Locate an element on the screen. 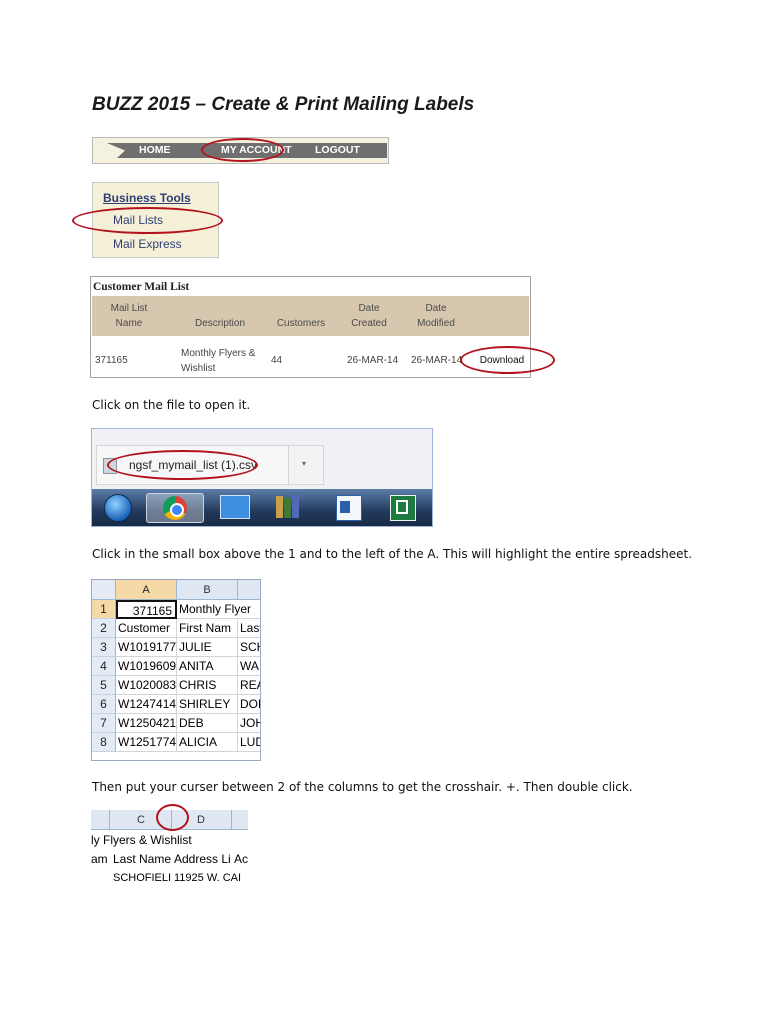 This screenshot has width=770, height=1024. table-cell: DEB is located at coordinates (207, 723).